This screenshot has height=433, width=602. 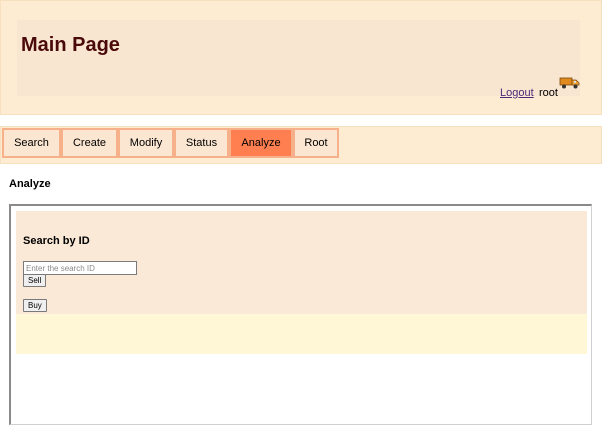 I want to click on section-title: Analyze, so click(x=30, y=184).